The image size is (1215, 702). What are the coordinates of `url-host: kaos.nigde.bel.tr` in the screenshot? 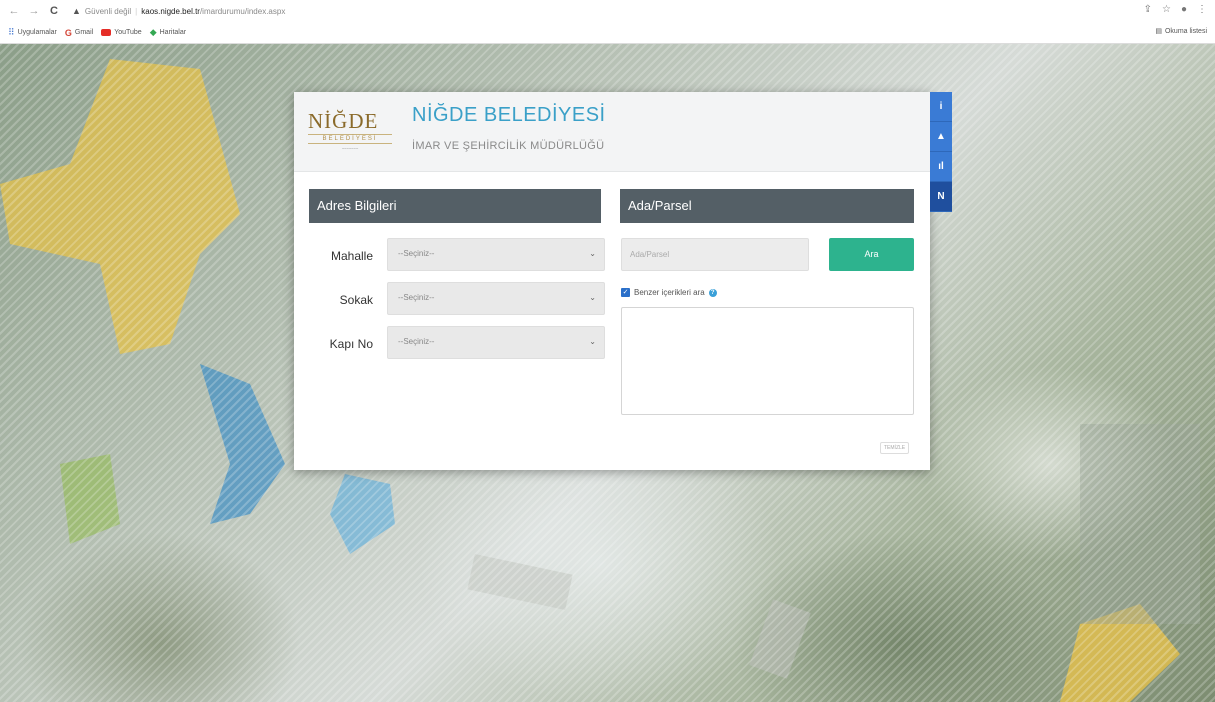 It's located at (170, 11).